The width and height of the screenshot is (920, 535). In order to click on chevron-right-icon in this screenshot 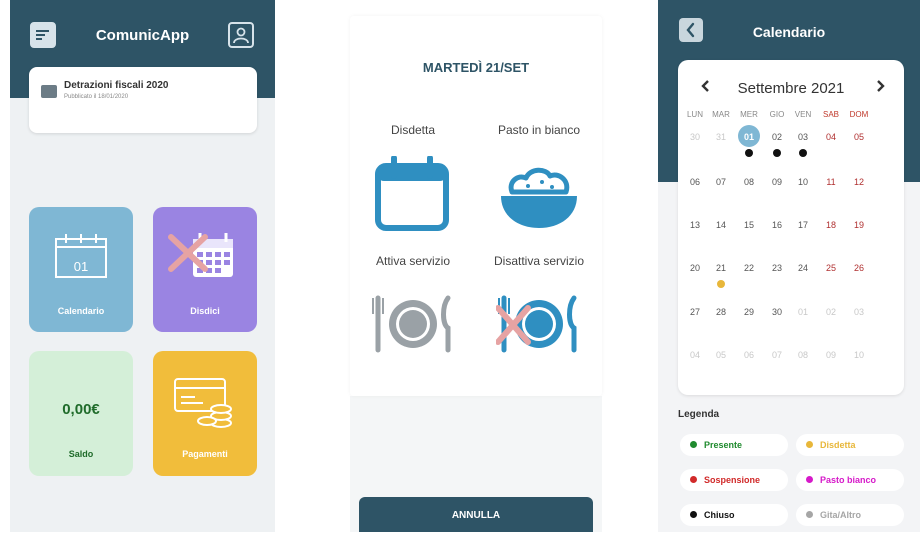, I will do `click(881, 86)`.